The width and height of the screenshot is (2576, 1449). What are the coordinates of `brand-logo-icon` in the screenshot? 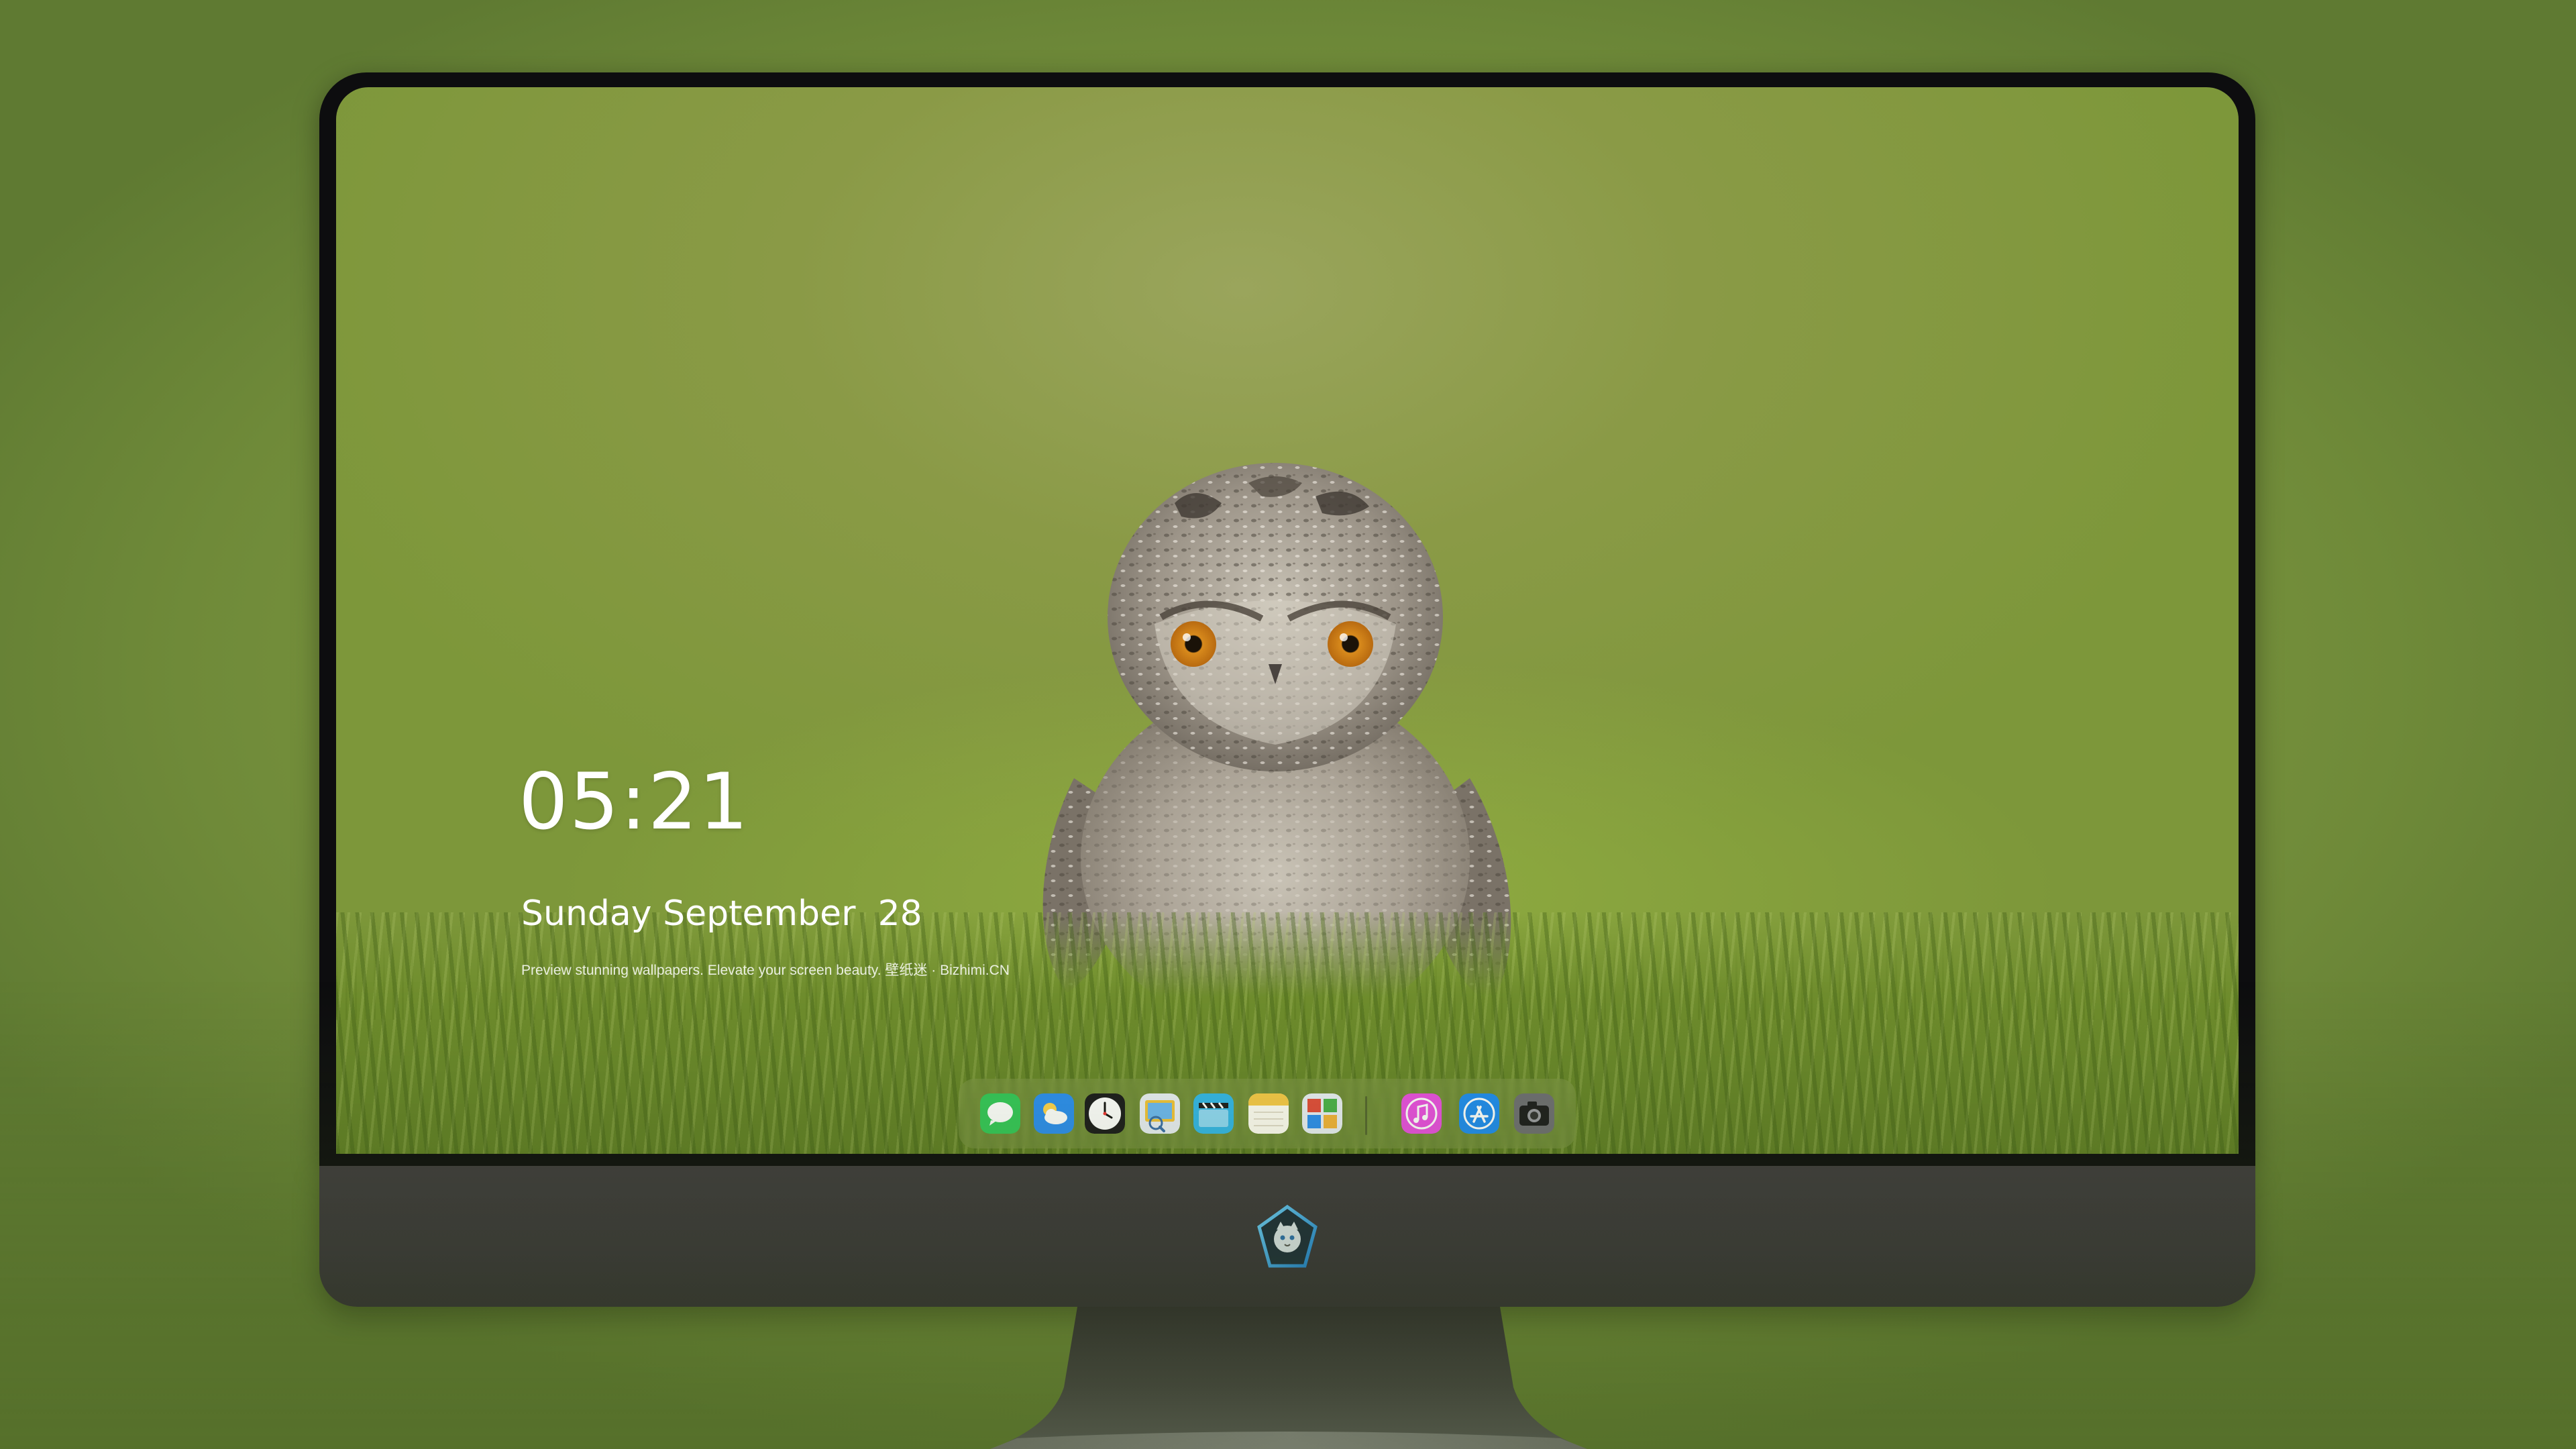 It's located at (1287, 1236).